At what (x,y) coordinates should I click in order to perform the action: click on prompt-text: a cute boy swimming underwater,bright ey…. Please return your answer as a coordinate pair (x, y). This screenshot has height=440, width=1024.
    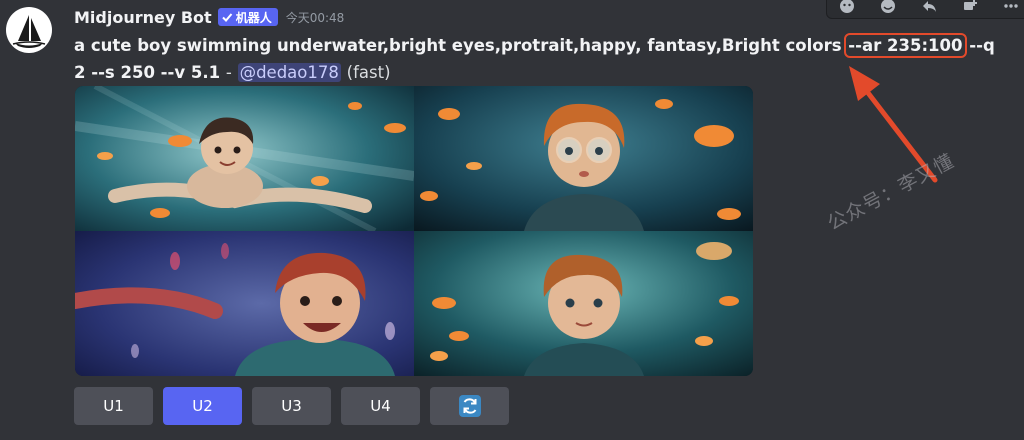
    Looking at the image, I should click on (539, 59).